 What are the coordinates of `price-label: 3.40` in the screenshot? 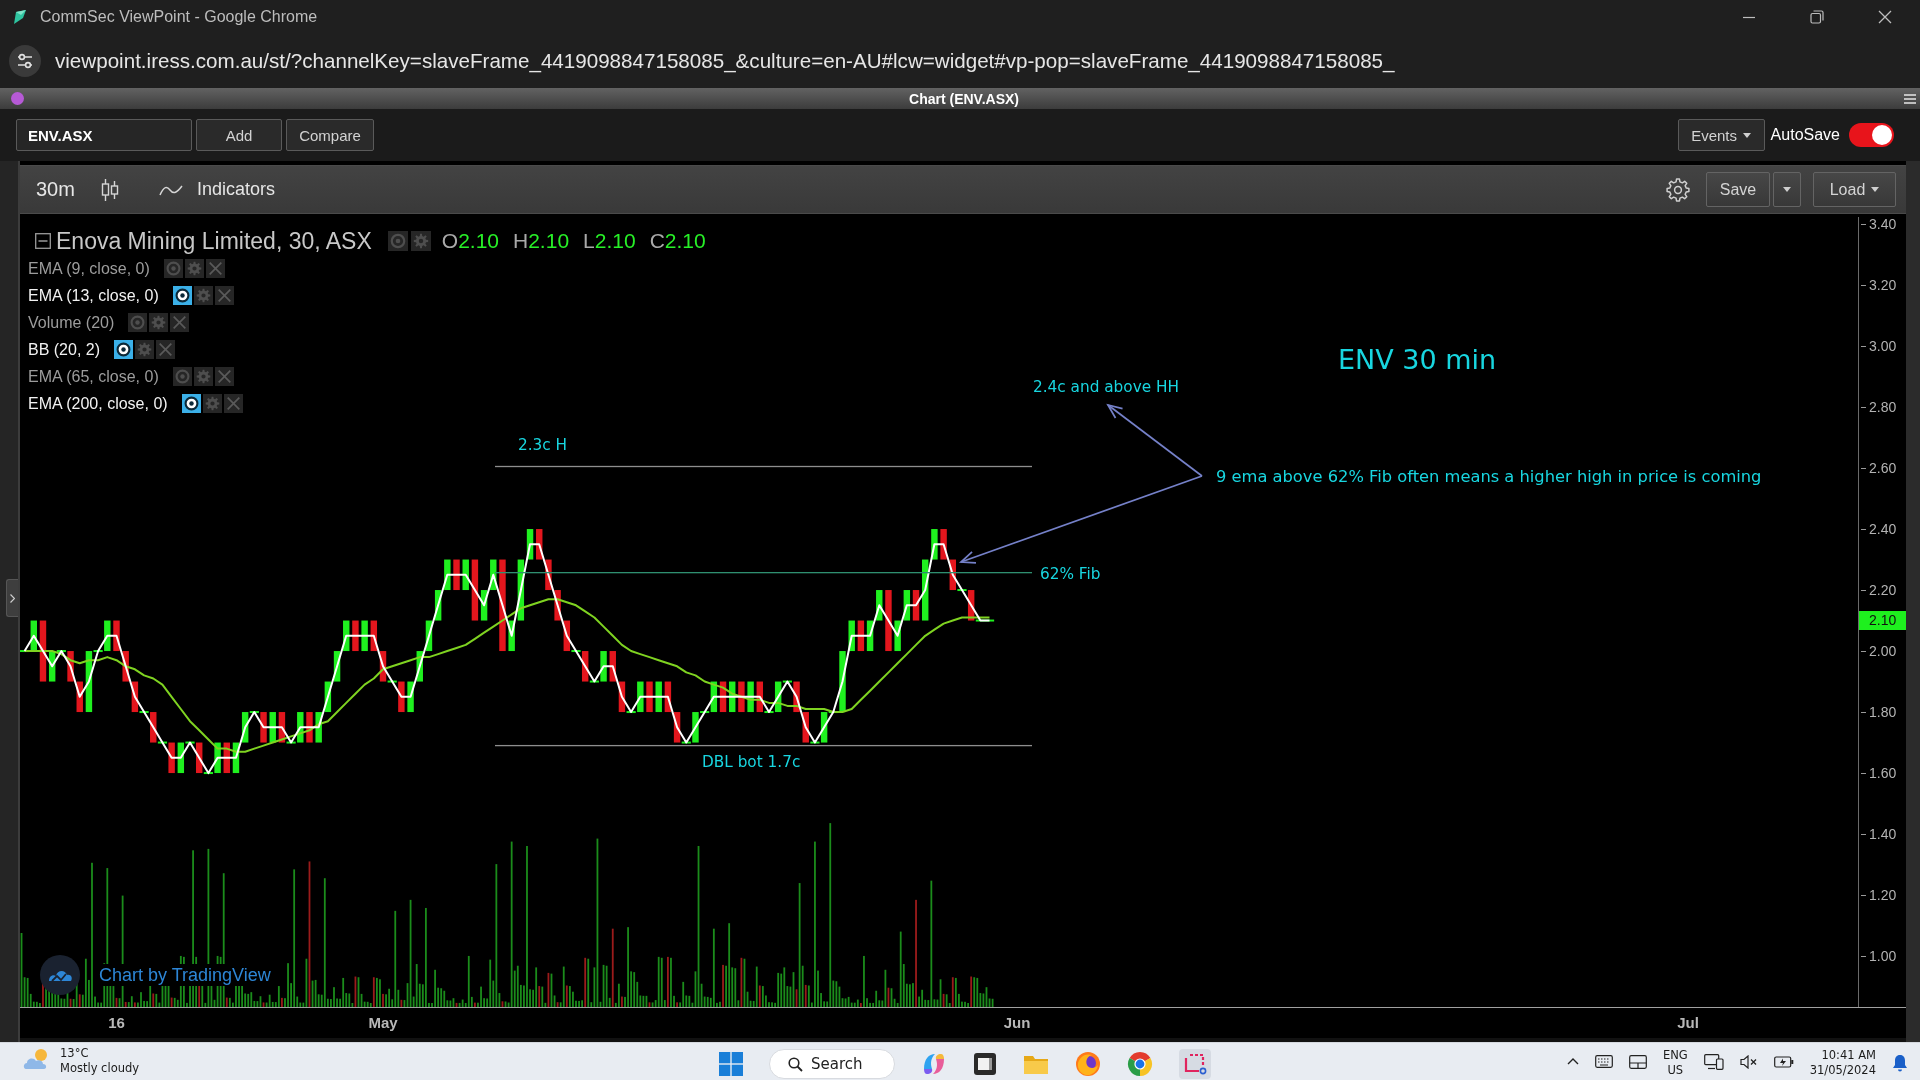 It's located at (1878, 224).